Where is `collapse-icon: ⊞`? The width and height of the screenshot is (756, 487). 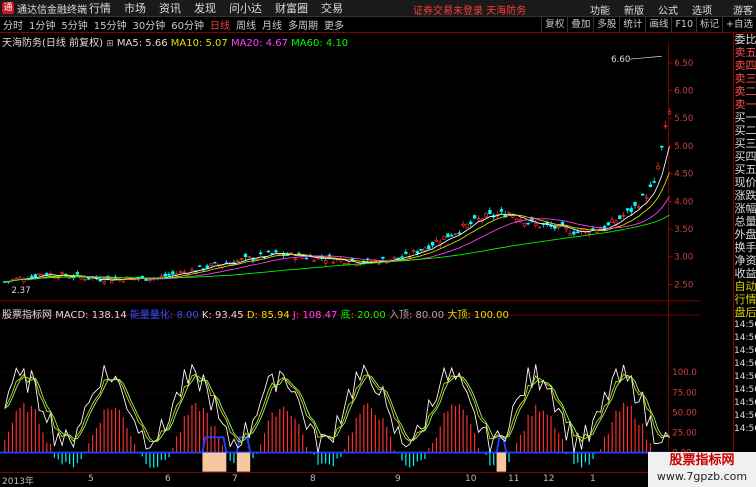
collapse-icon: ⊞ is located at coordinates (110, 44).